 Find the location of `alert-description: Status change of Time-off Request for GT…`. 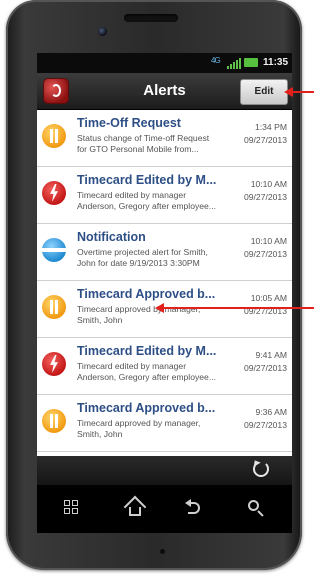

alert-description: Status change of Time-off Request for GT… is located at coordinates (153, 144).